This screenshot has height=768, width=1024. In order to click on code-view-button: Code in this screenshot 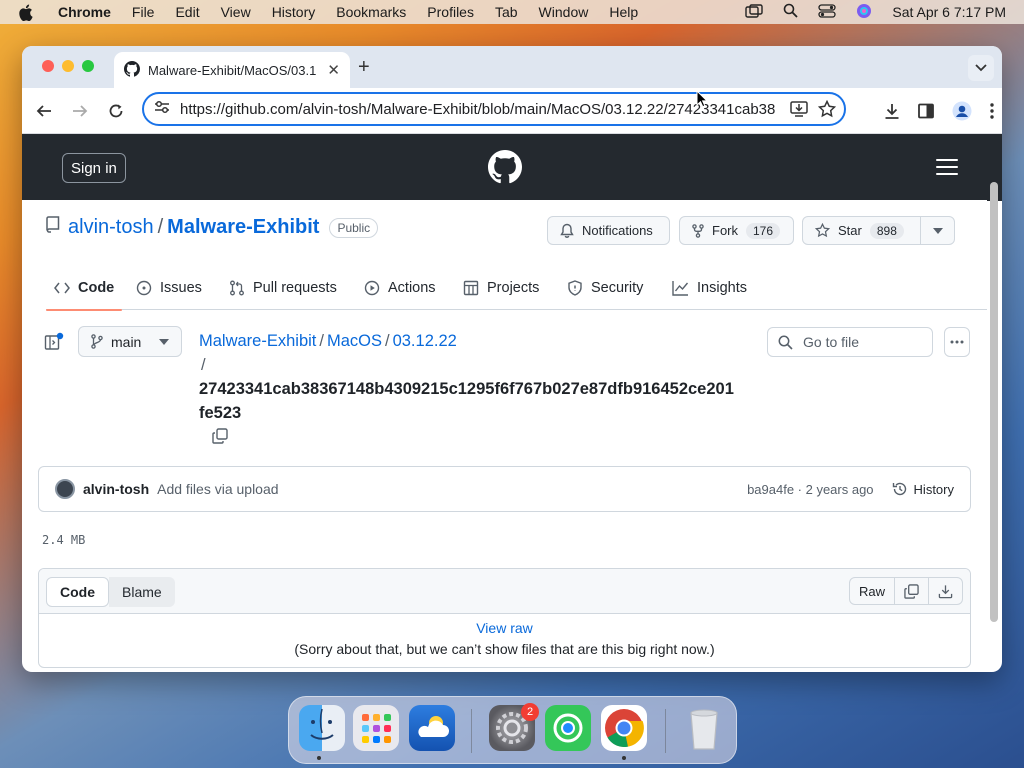, I will do `click(77, 592)`.